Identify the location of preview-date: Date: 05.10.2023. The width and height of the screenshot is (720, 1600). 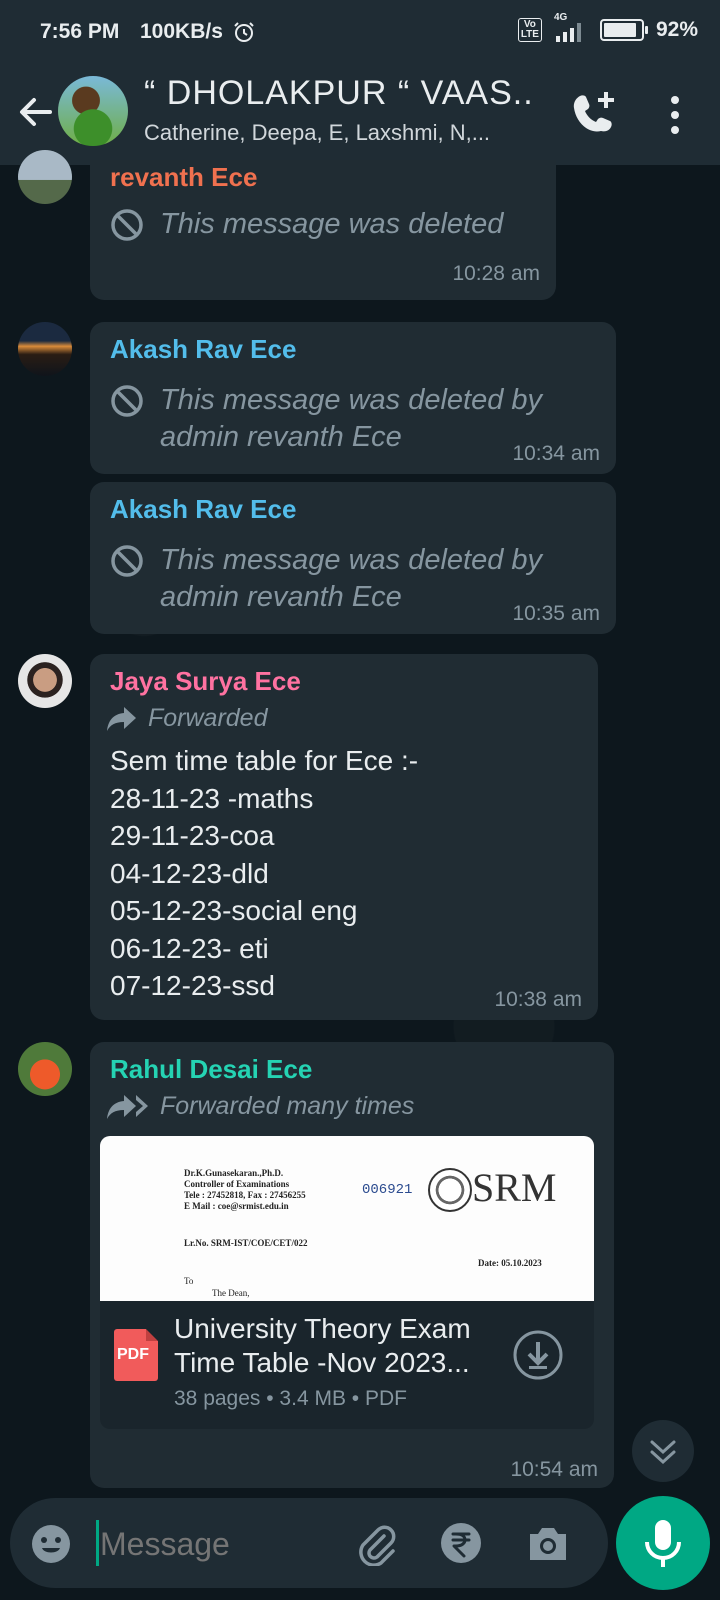
(510, 1263).